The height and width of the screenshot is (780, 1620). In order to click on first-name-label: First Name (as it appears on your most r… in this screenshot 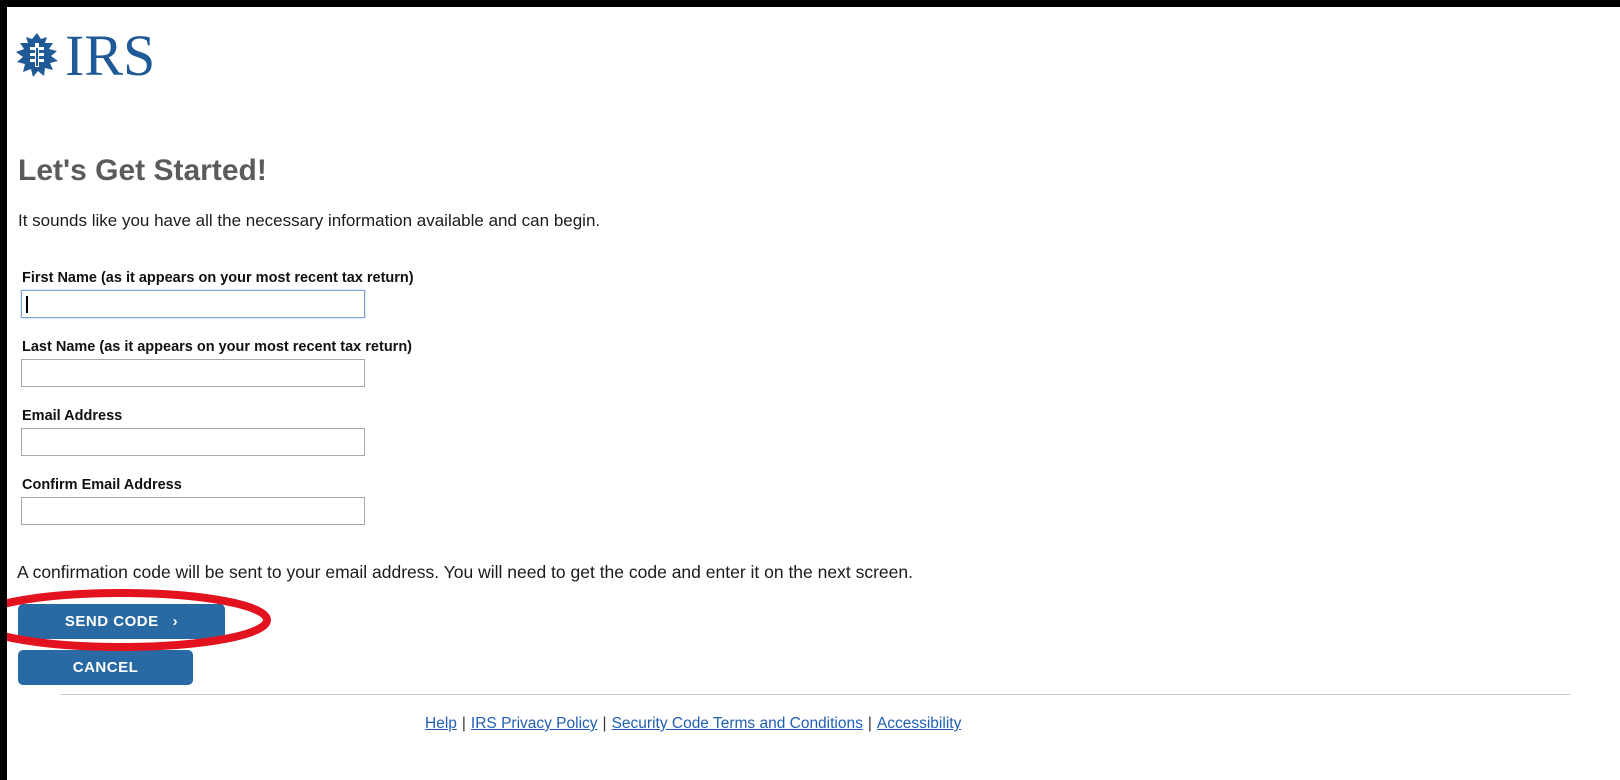, I will do `click(218, 278)`.